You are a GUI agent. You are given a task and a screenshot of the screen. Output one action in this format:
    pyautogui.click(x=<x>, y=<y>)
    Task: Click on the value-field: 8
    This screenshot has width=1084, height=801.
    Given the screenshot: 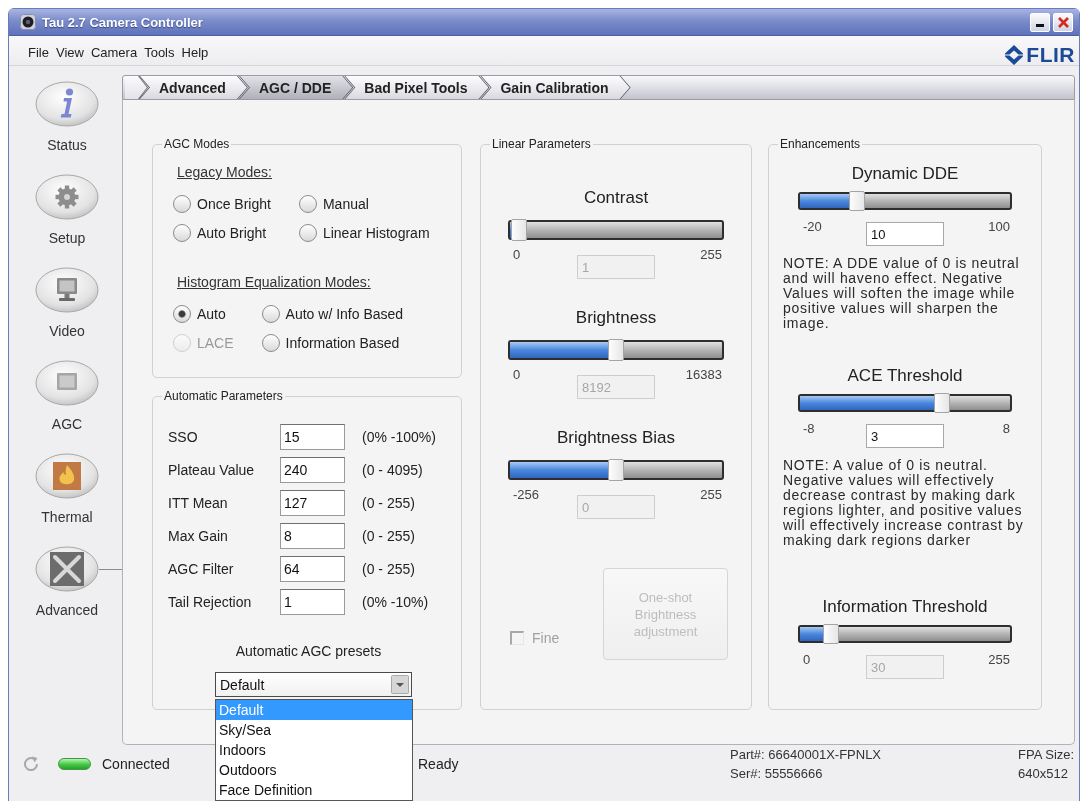 What is the action you would take?
    pyautogui.click(x=312, y=536)
    